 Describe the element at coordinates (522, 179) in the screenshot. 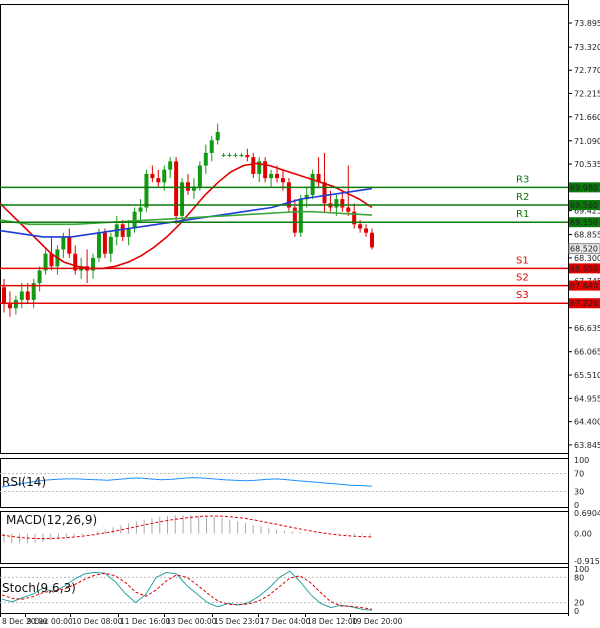

I see `level-name: R3` at that location.